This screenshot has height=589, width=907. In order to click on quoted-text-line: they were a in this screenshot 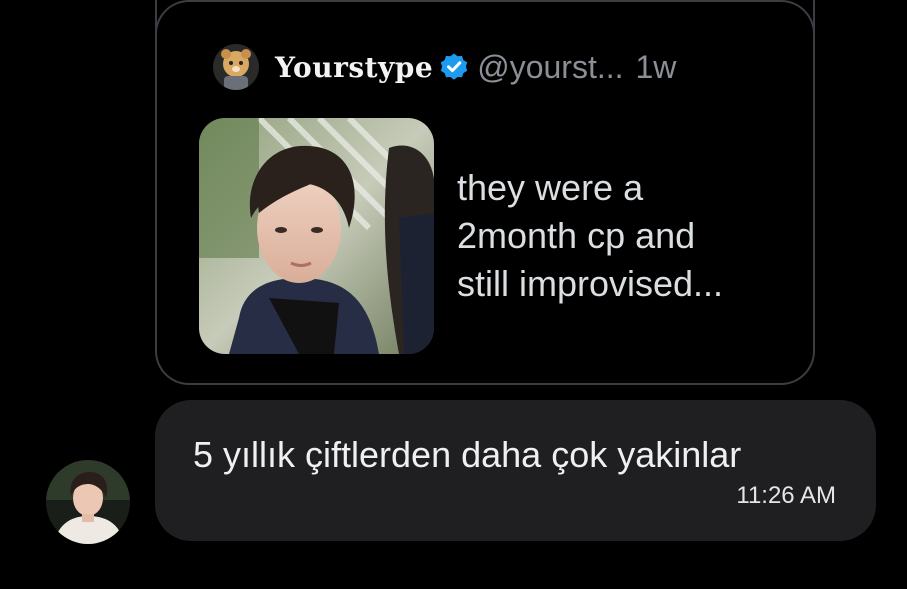, I will do `click(550, 187)`.